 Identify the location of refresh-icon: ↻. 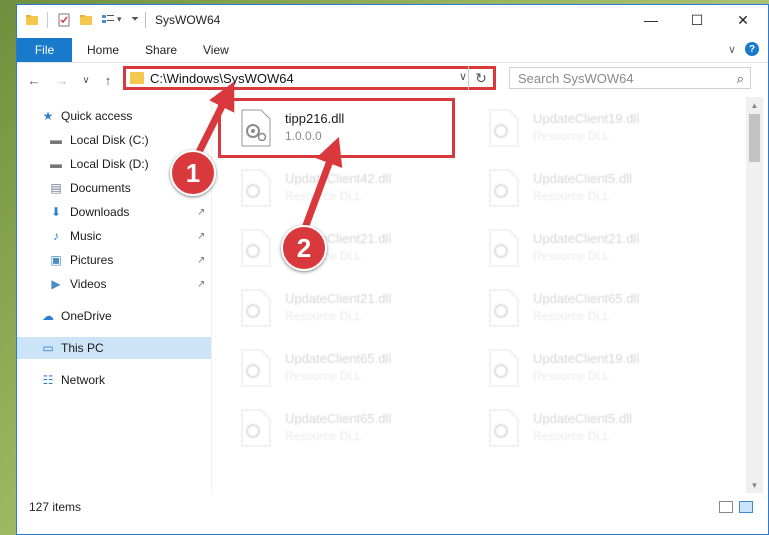
(480, 78).